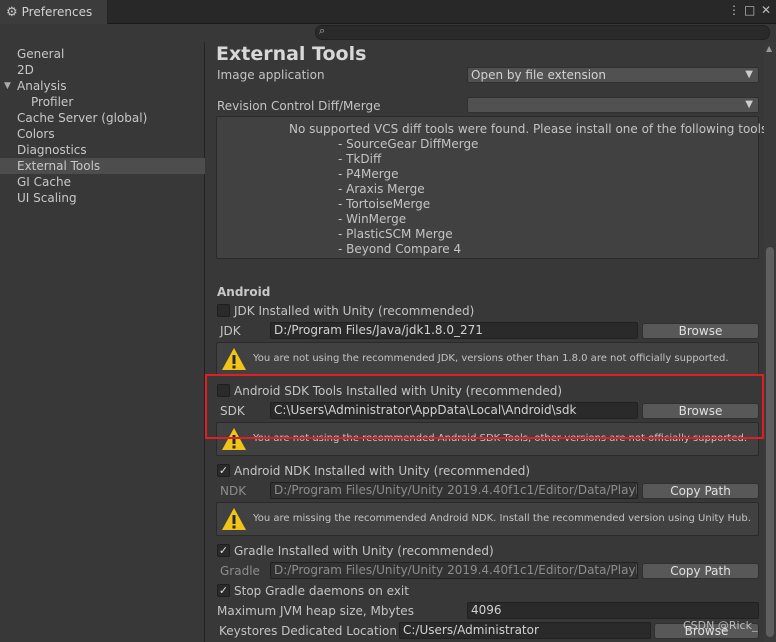 This screenshot has width=776, height=642. Describe the element at coordinates (223, 310) in the screenshot. I see `jdk-installed-checkbox` at that location.